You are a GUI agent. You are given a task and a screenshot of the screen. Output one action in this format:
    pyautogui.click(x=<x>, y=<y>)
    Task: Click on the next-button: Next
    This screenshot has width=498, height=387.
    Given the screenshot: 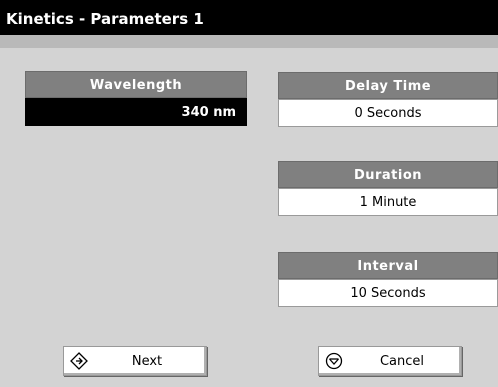 What is the action you would take?
    pyautogui.click(x=135, y=361)
    